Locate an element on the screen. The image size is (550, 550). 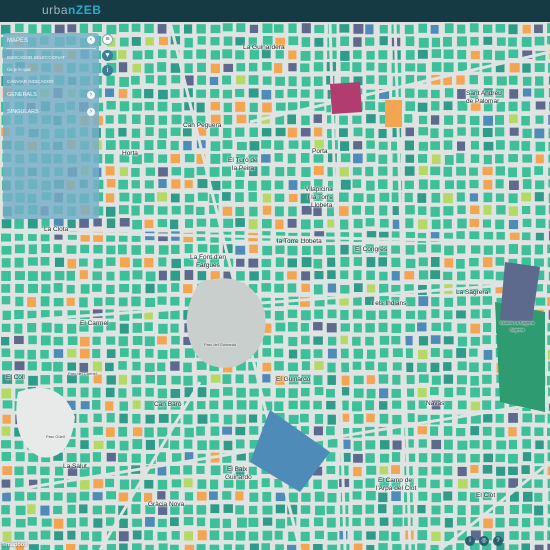
list-icon: ≡ is located at coordinates (107, 39).